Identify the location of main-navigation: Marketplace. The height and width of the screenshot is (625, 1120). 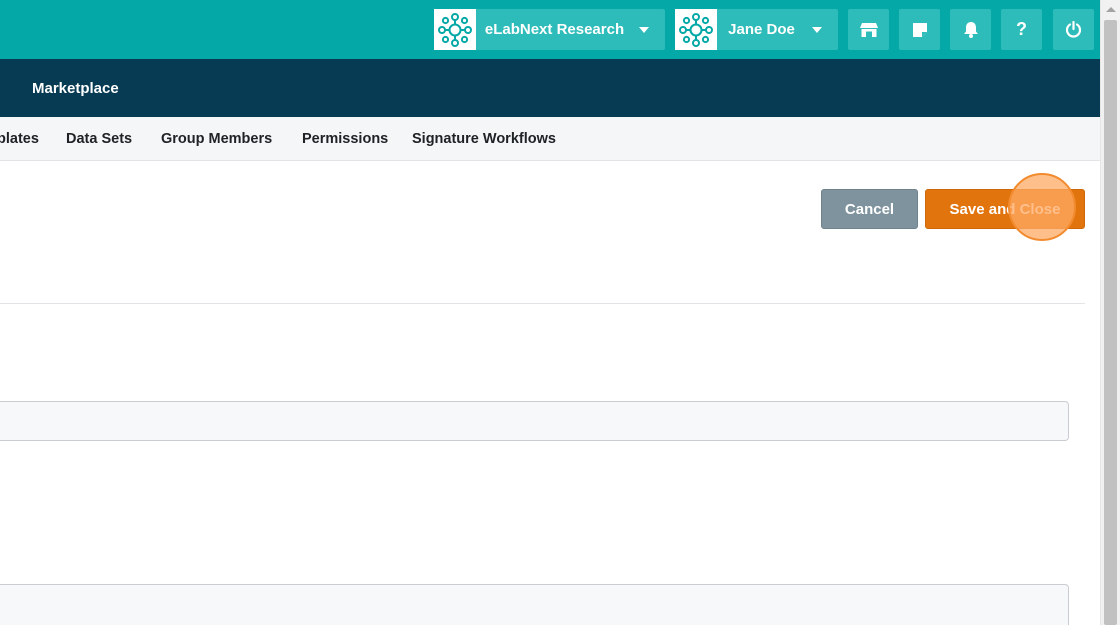
(550, 88).